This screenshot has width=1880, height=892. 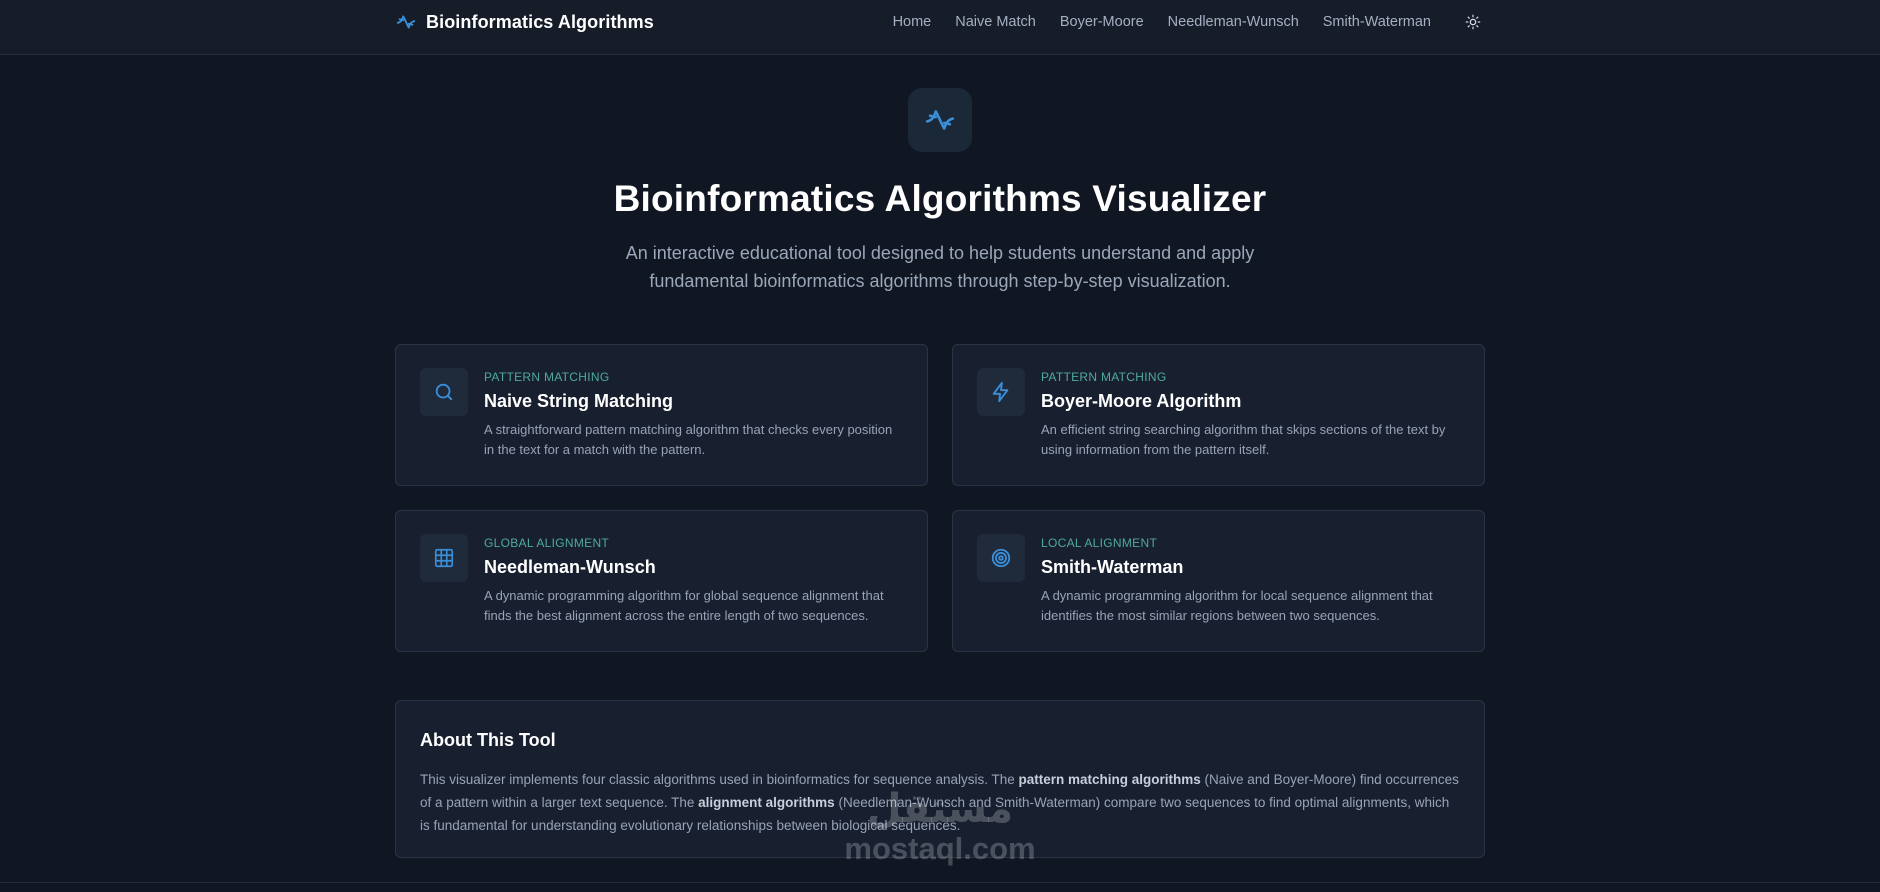 What do you see at coordinates (1102, 22) in the screenshot?
I see `nav-boyer-moore: Boyer-Moore` at bounding box center [1102, 22].